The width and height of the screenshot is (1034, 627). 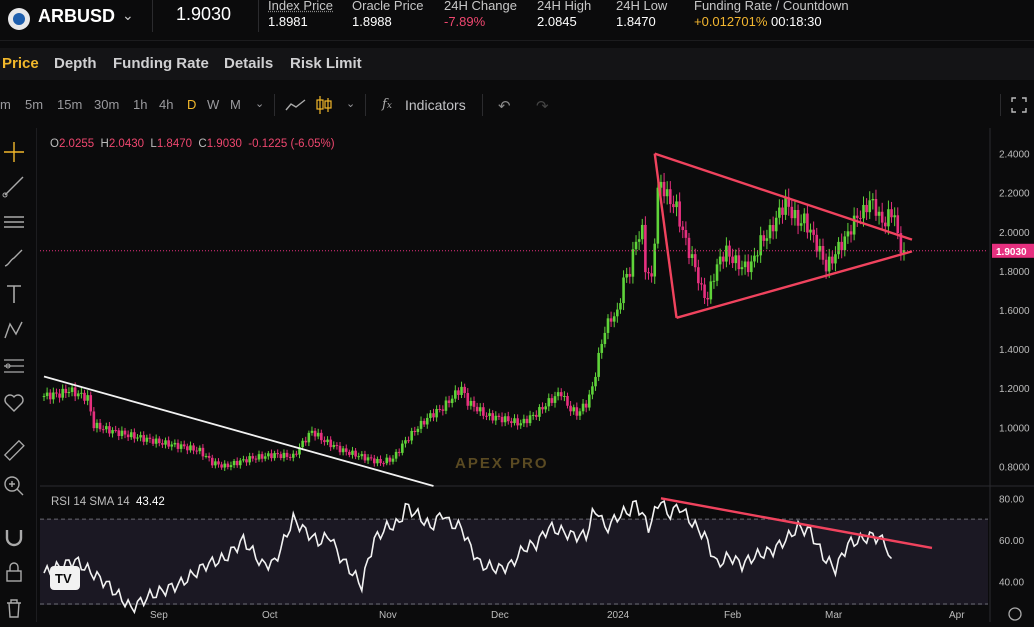 I want to click on tab-depth: Depth, so click(x=75, y=63).